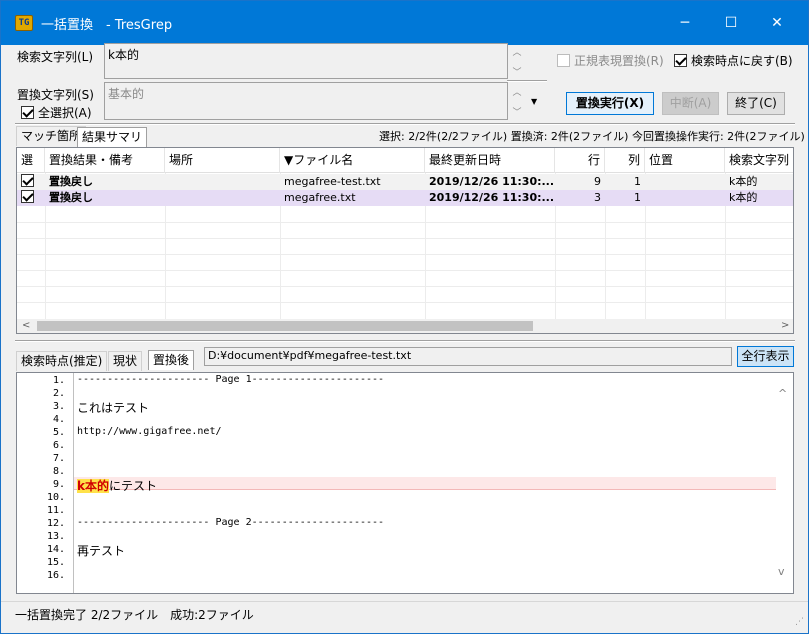 The image size is (809, 634). I want to click on table-horizontal-scrollbar: < >, so click(405, 326).